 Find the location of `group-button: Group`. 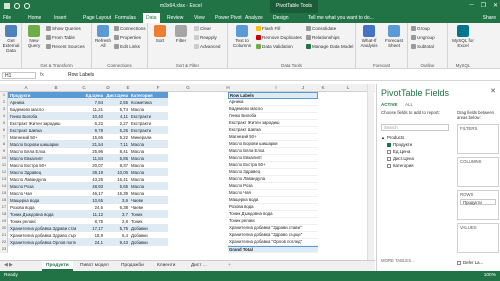

group-button: Group is located at coordinates (420, 28).